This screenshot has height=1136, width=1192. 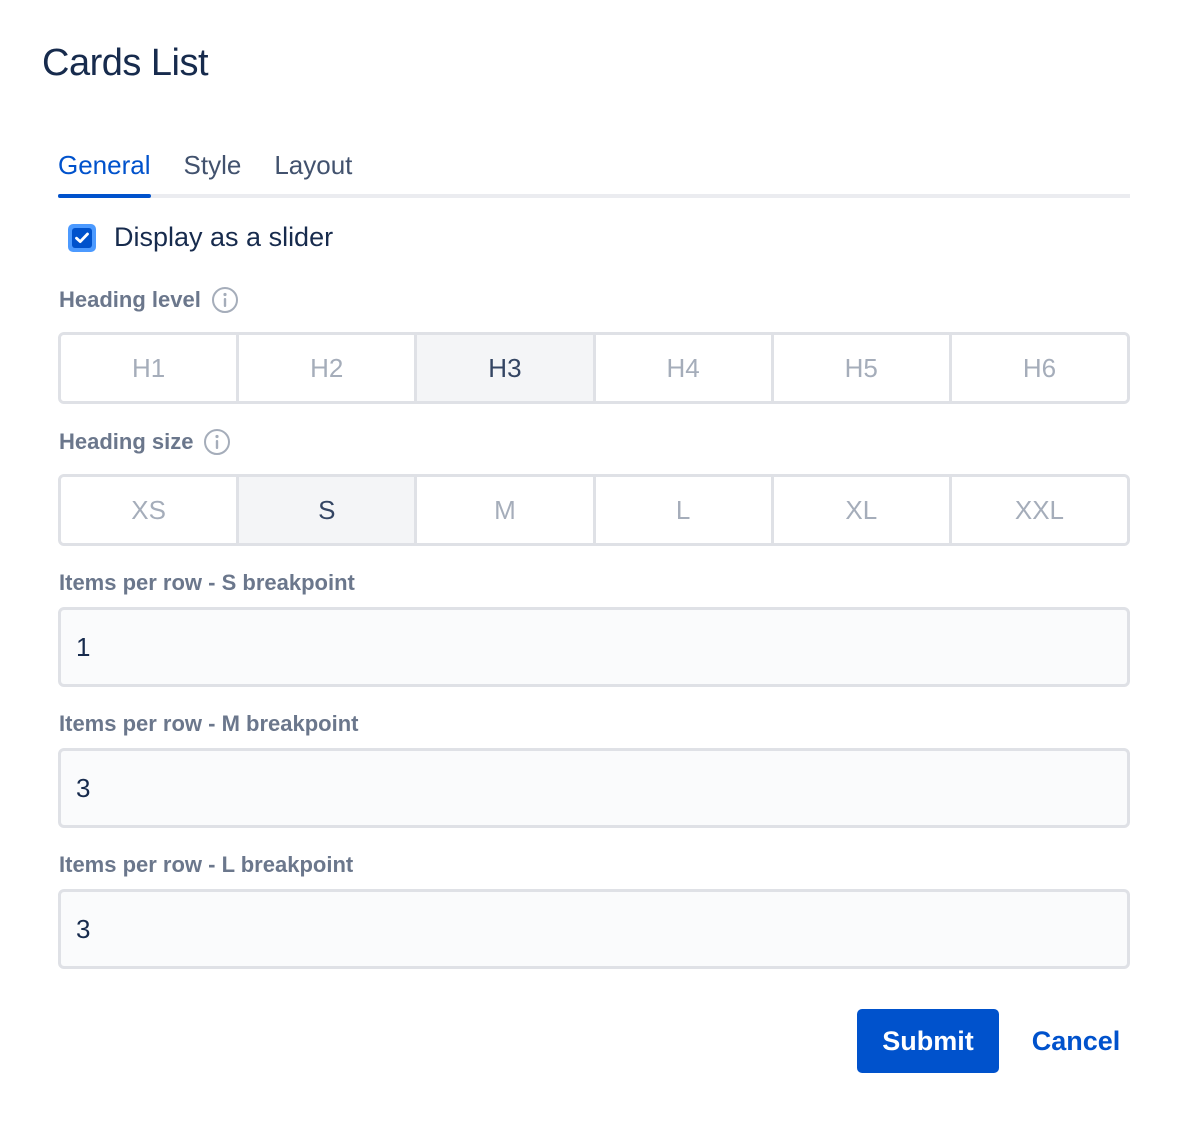 What do you see at coordinates (1076, 1041) in the screenshot?
I see `cancel-button: Cancel` at bounding box center [1076, 1041].